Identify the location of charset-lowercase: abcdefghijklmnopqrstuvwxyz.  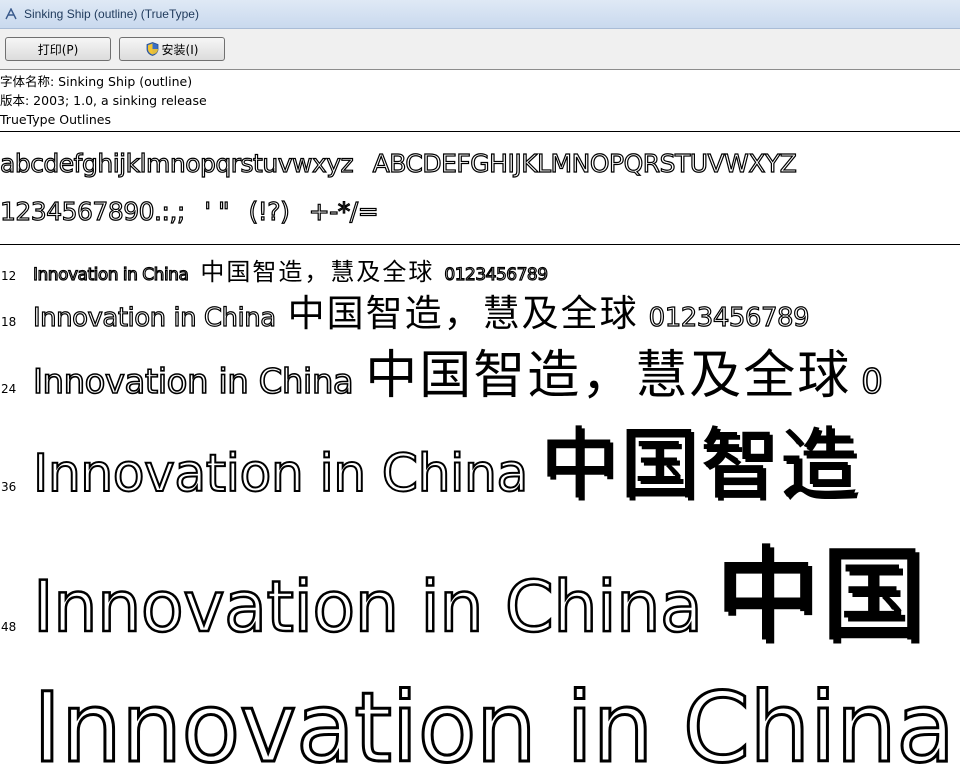
(177, 163).